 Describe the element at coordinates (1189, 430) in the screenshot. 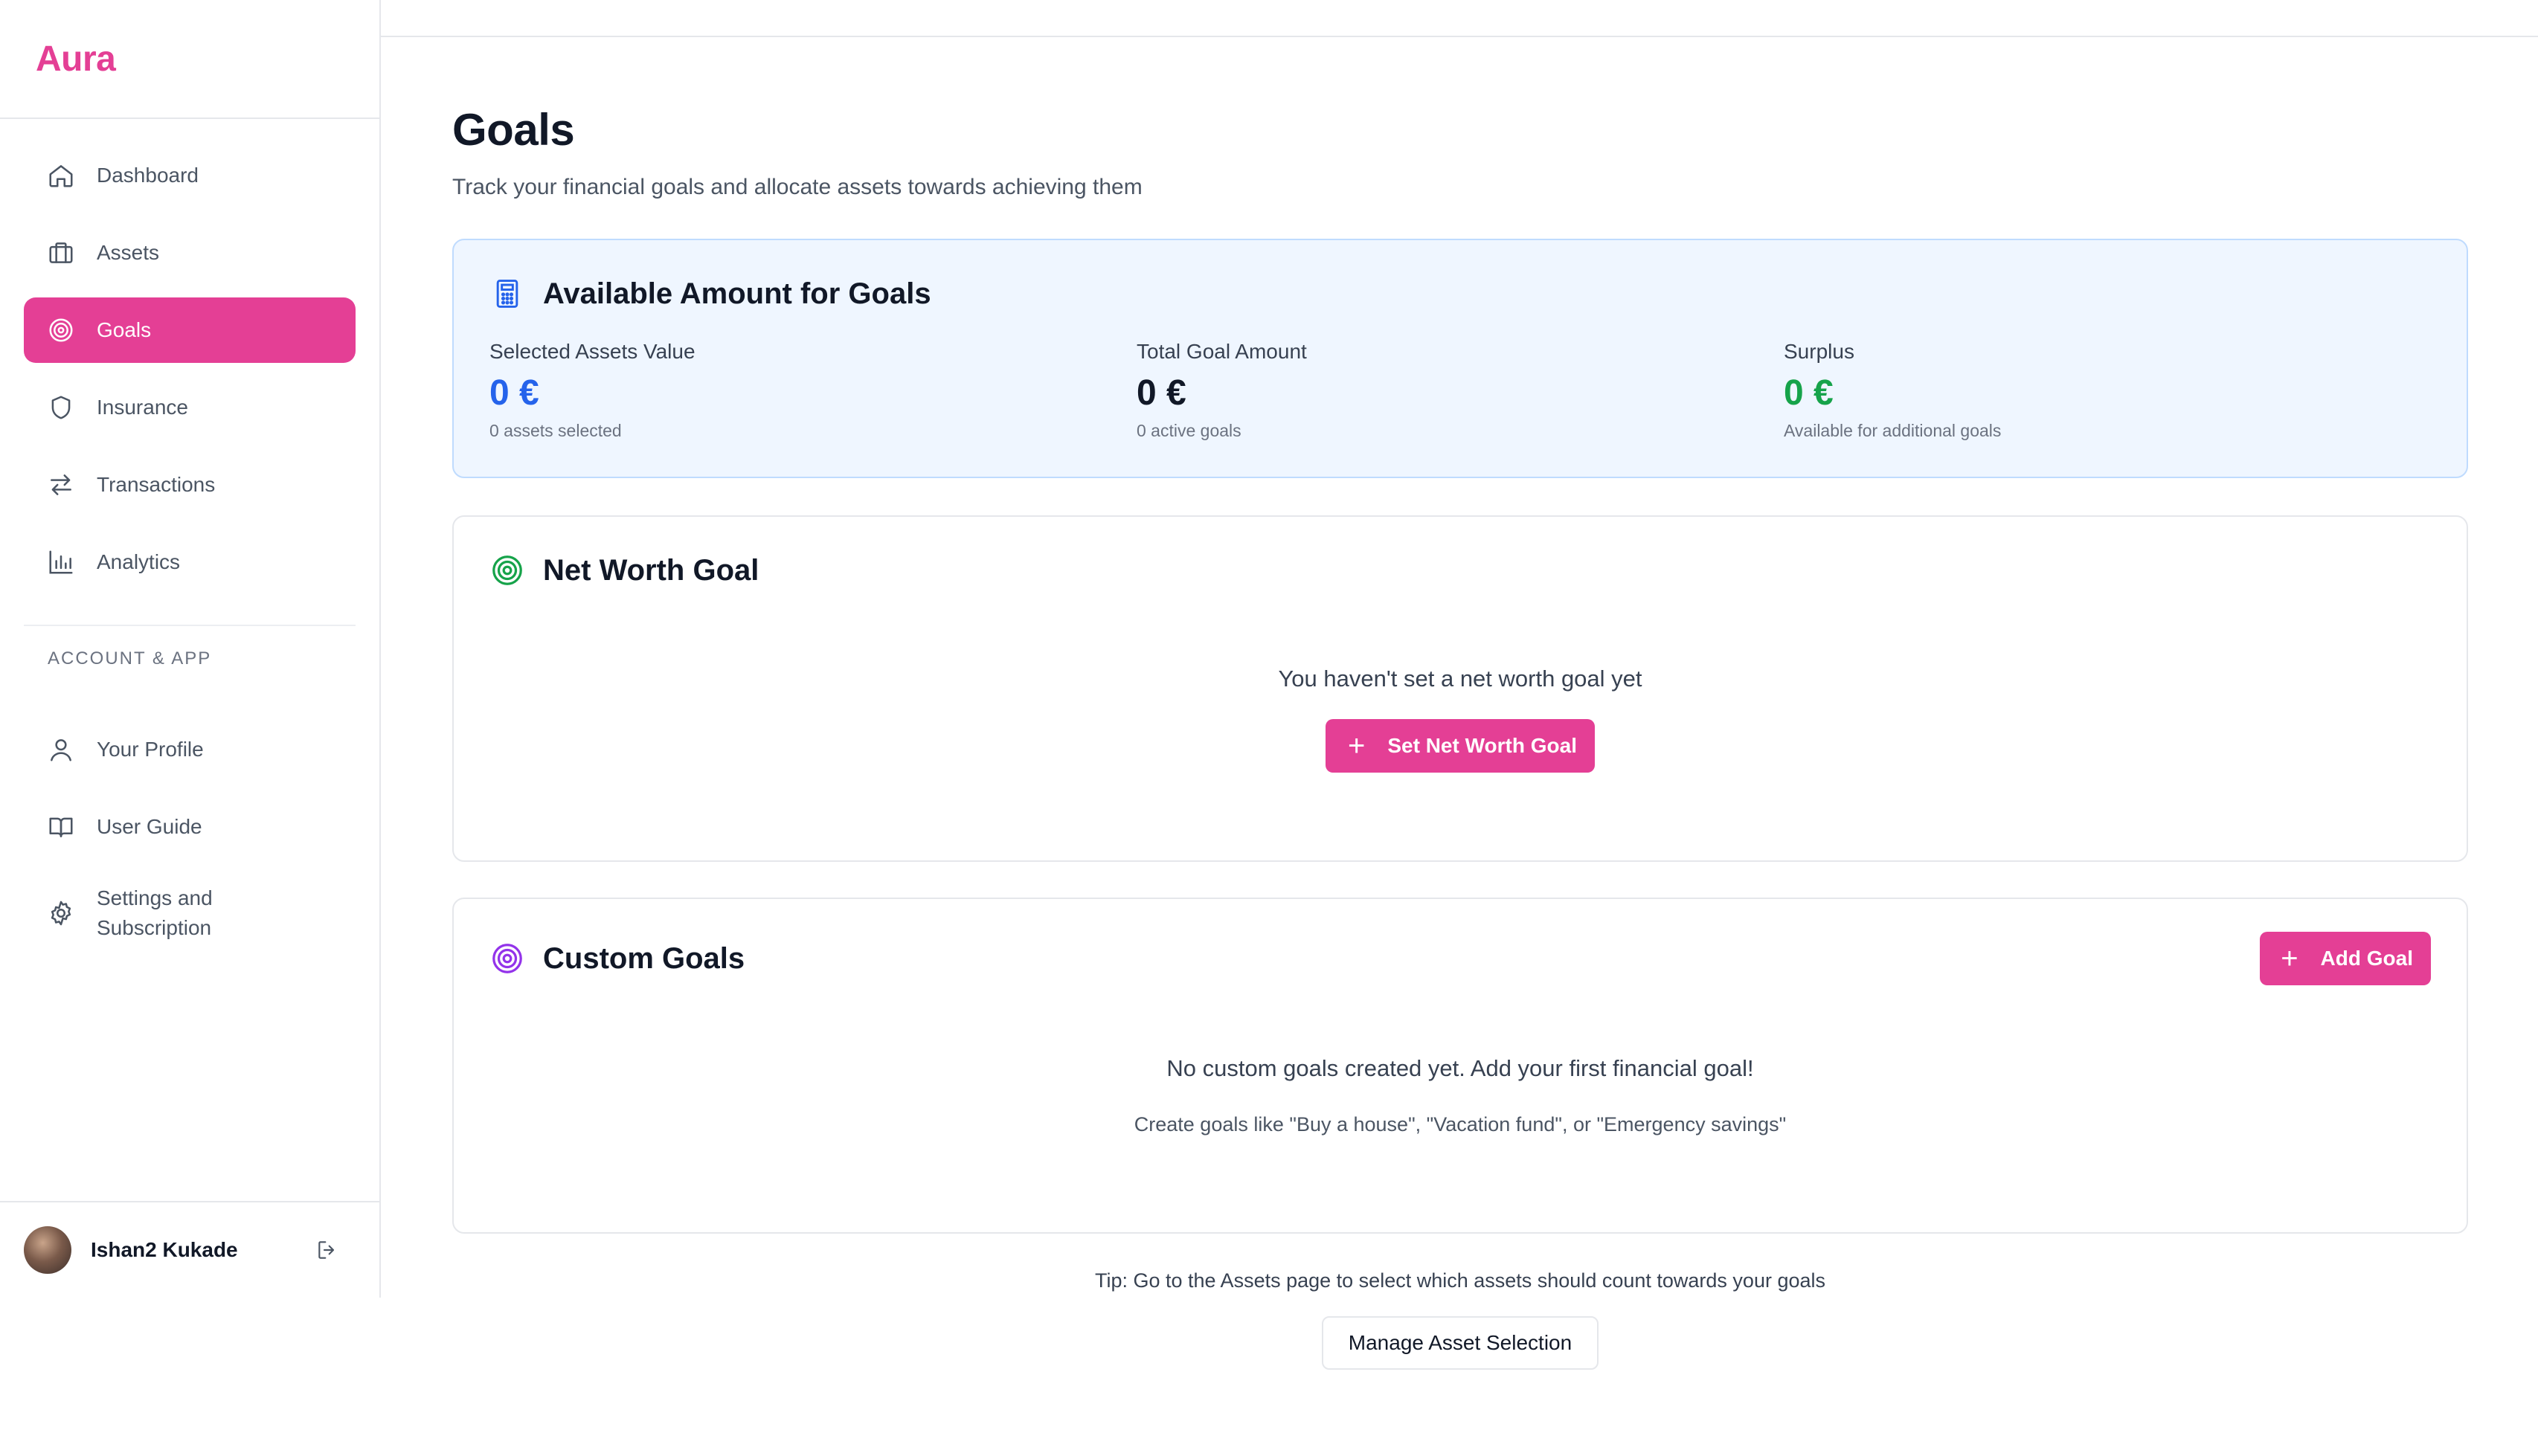

I see `stat-note: 0 active goals` at that location.